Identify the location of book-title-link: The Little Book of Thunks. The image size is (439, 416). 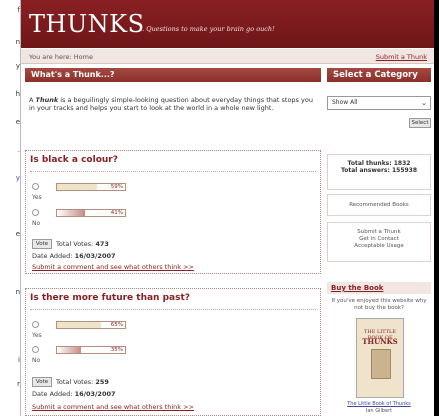
(379, 404).